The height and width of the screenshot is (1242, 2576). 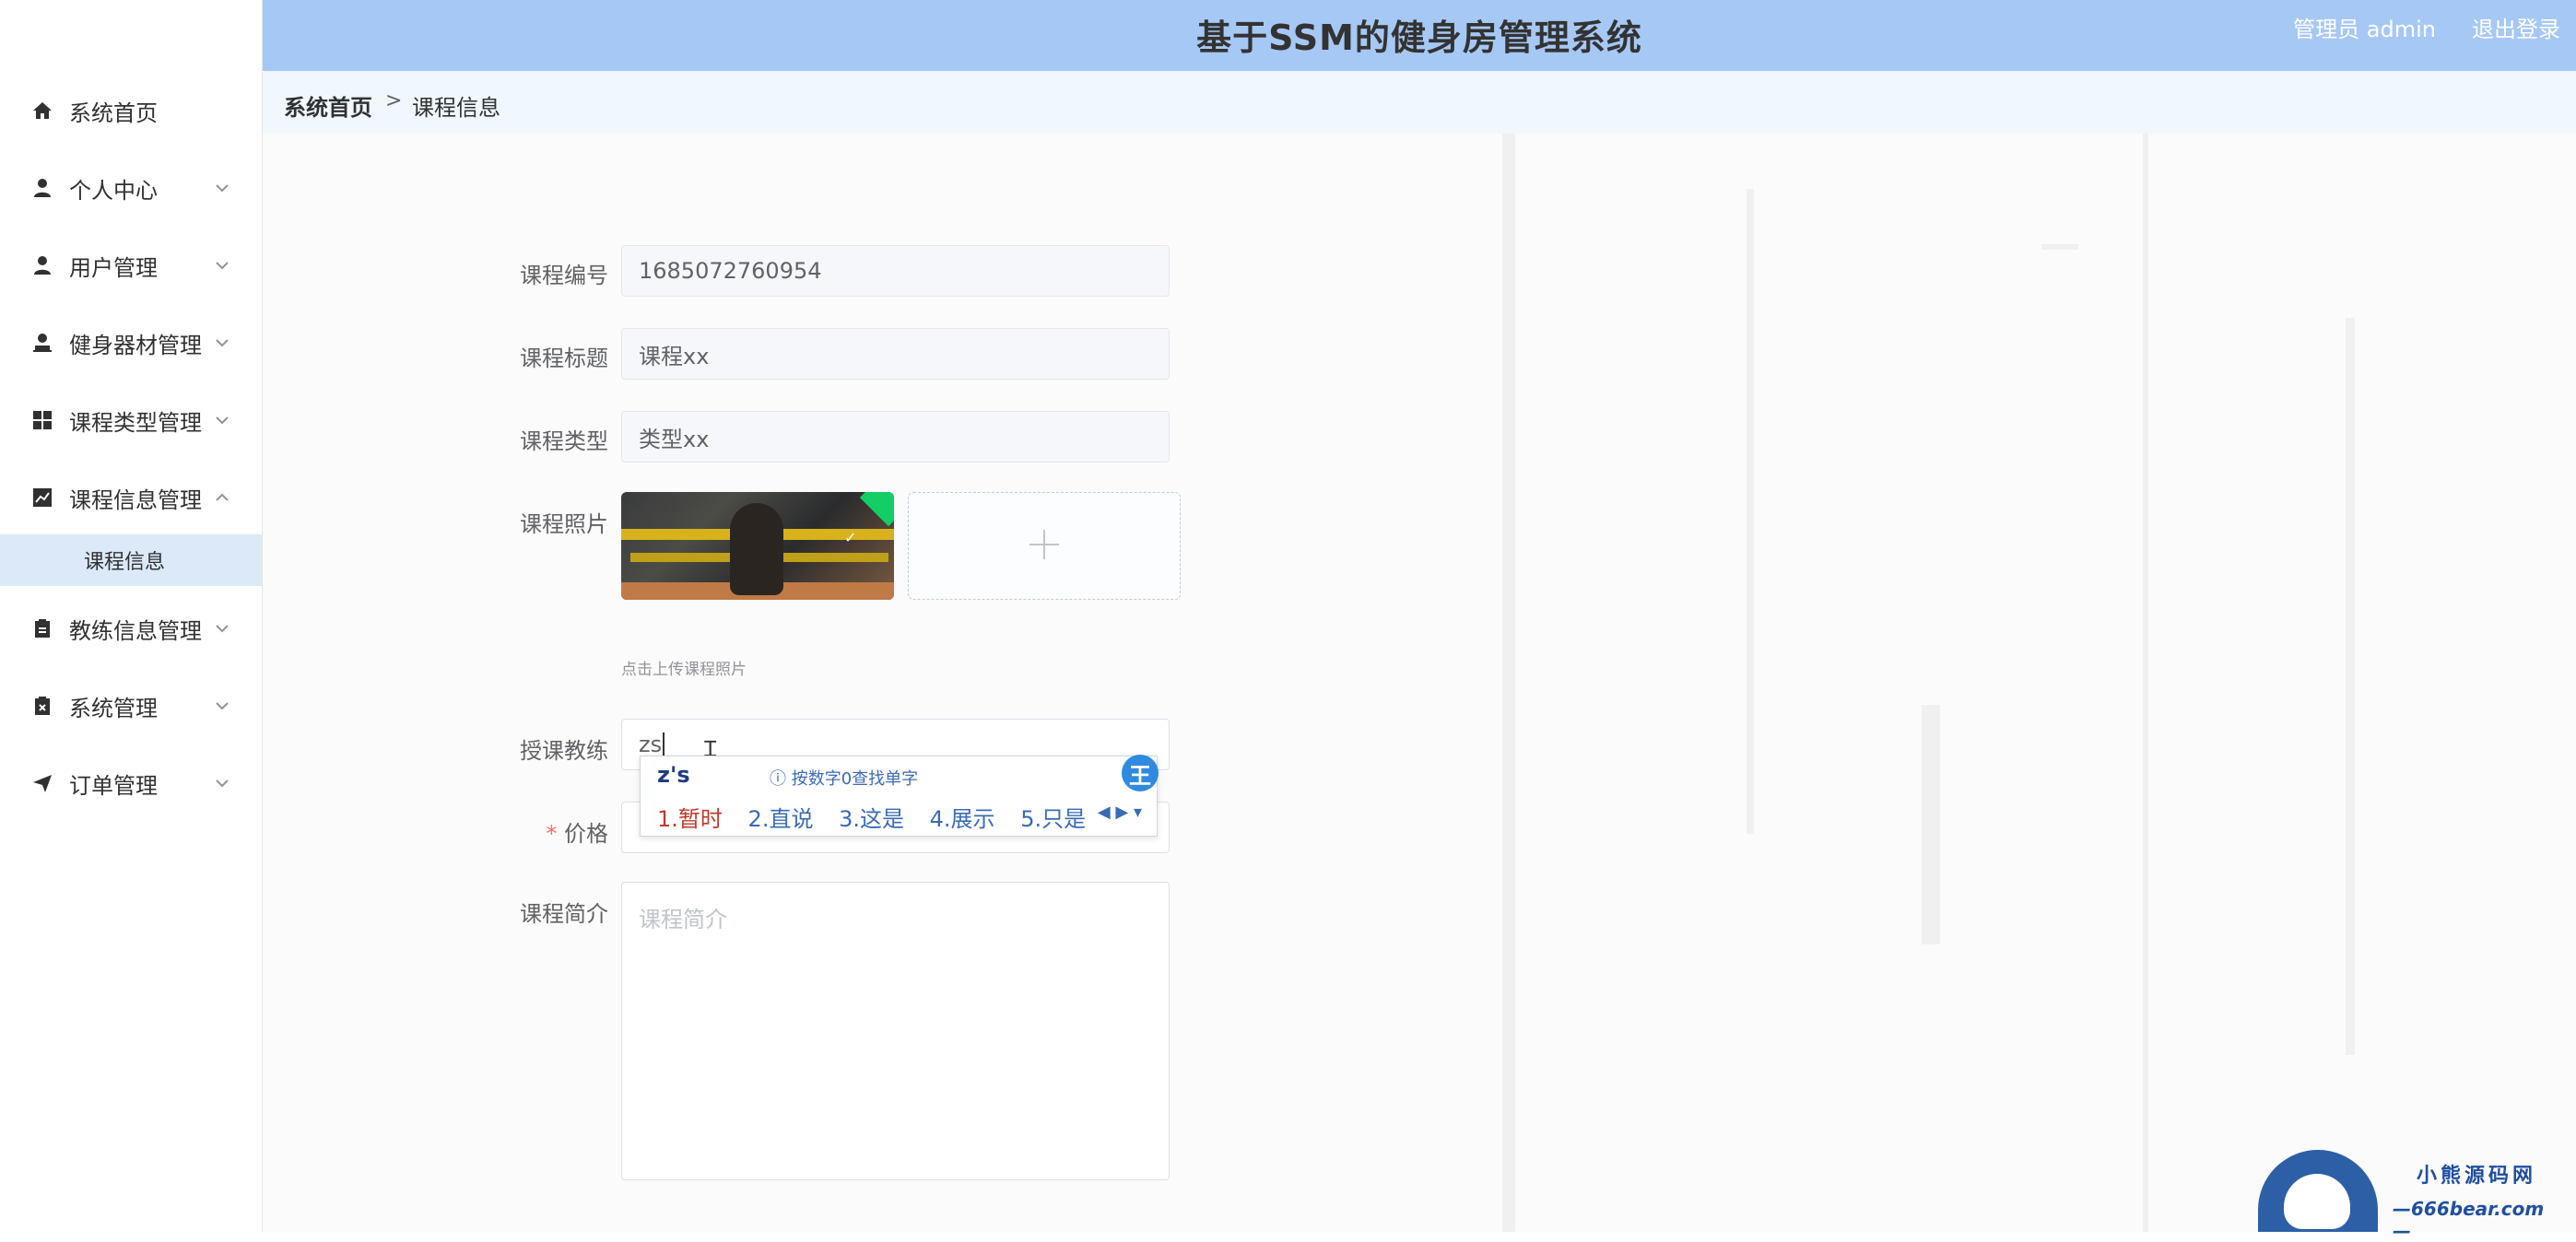 What do you see at coordinates (781, 819) in the screenshot?
I see `ime-candidate: 2.直说` at bounding box center [781, 819].